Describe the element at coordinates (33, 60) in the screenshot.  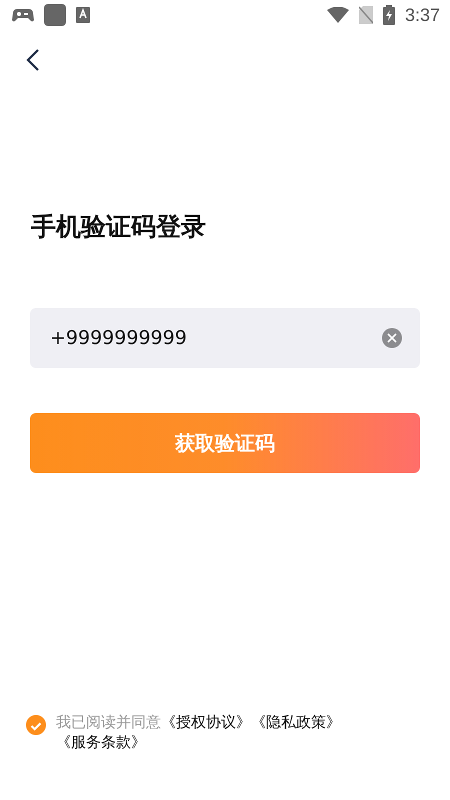
I see `back-icon` at that location.